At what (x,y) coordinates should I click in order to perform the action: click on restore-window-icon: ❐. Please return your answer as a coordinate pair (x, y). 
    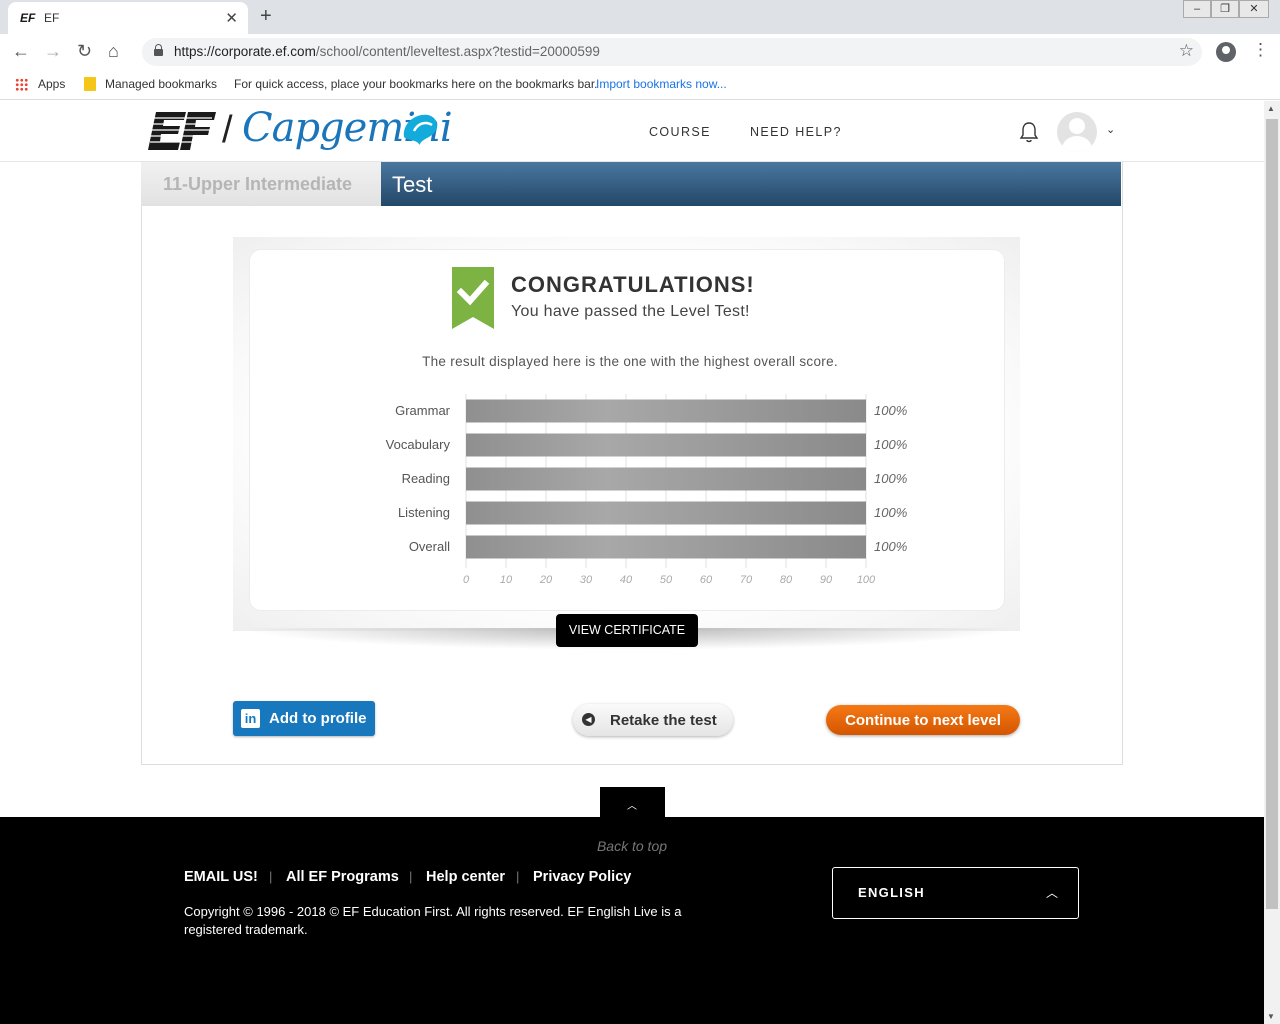
    Looking at the image, I should click on (1225, 9).